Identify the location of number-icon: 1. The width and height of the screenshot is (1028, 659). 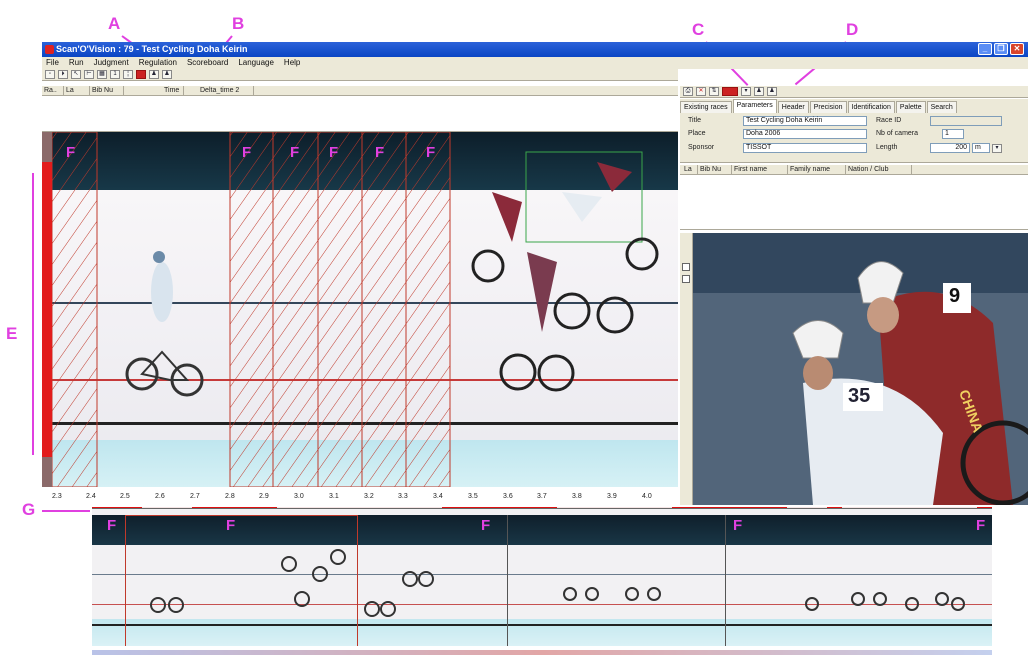
(115, 74).